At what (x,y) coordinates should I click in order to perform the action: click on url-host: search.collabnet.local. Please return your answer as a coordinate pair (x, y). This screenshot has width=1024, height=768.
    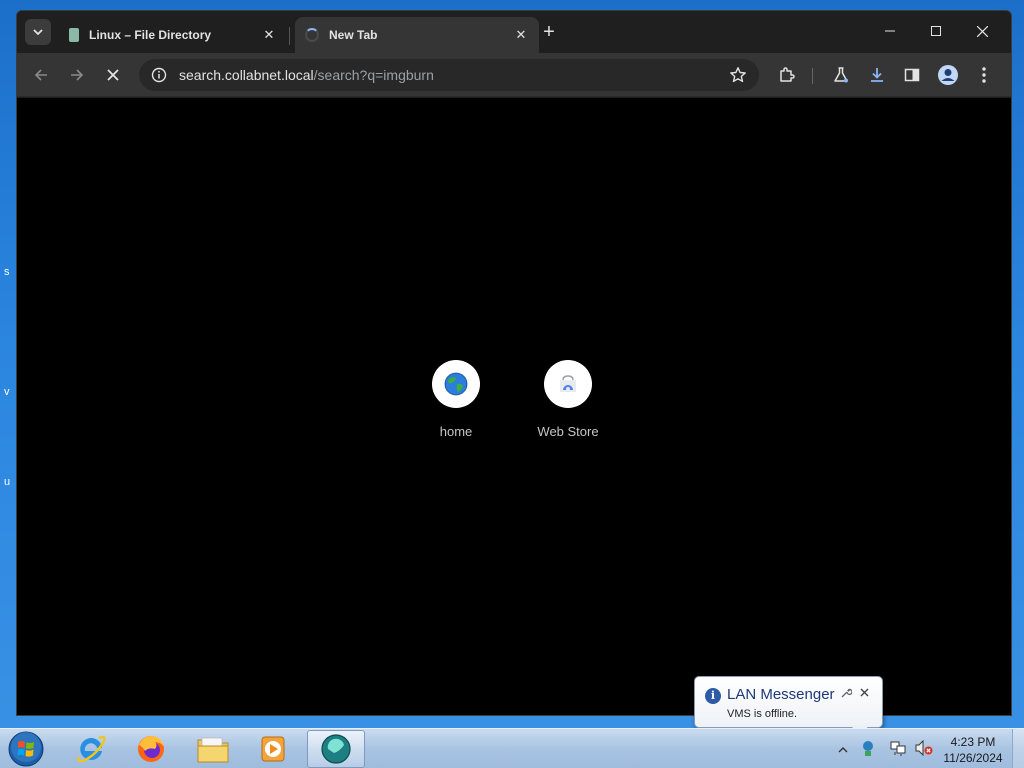
    Looking at the image, I should click on (246, 75).